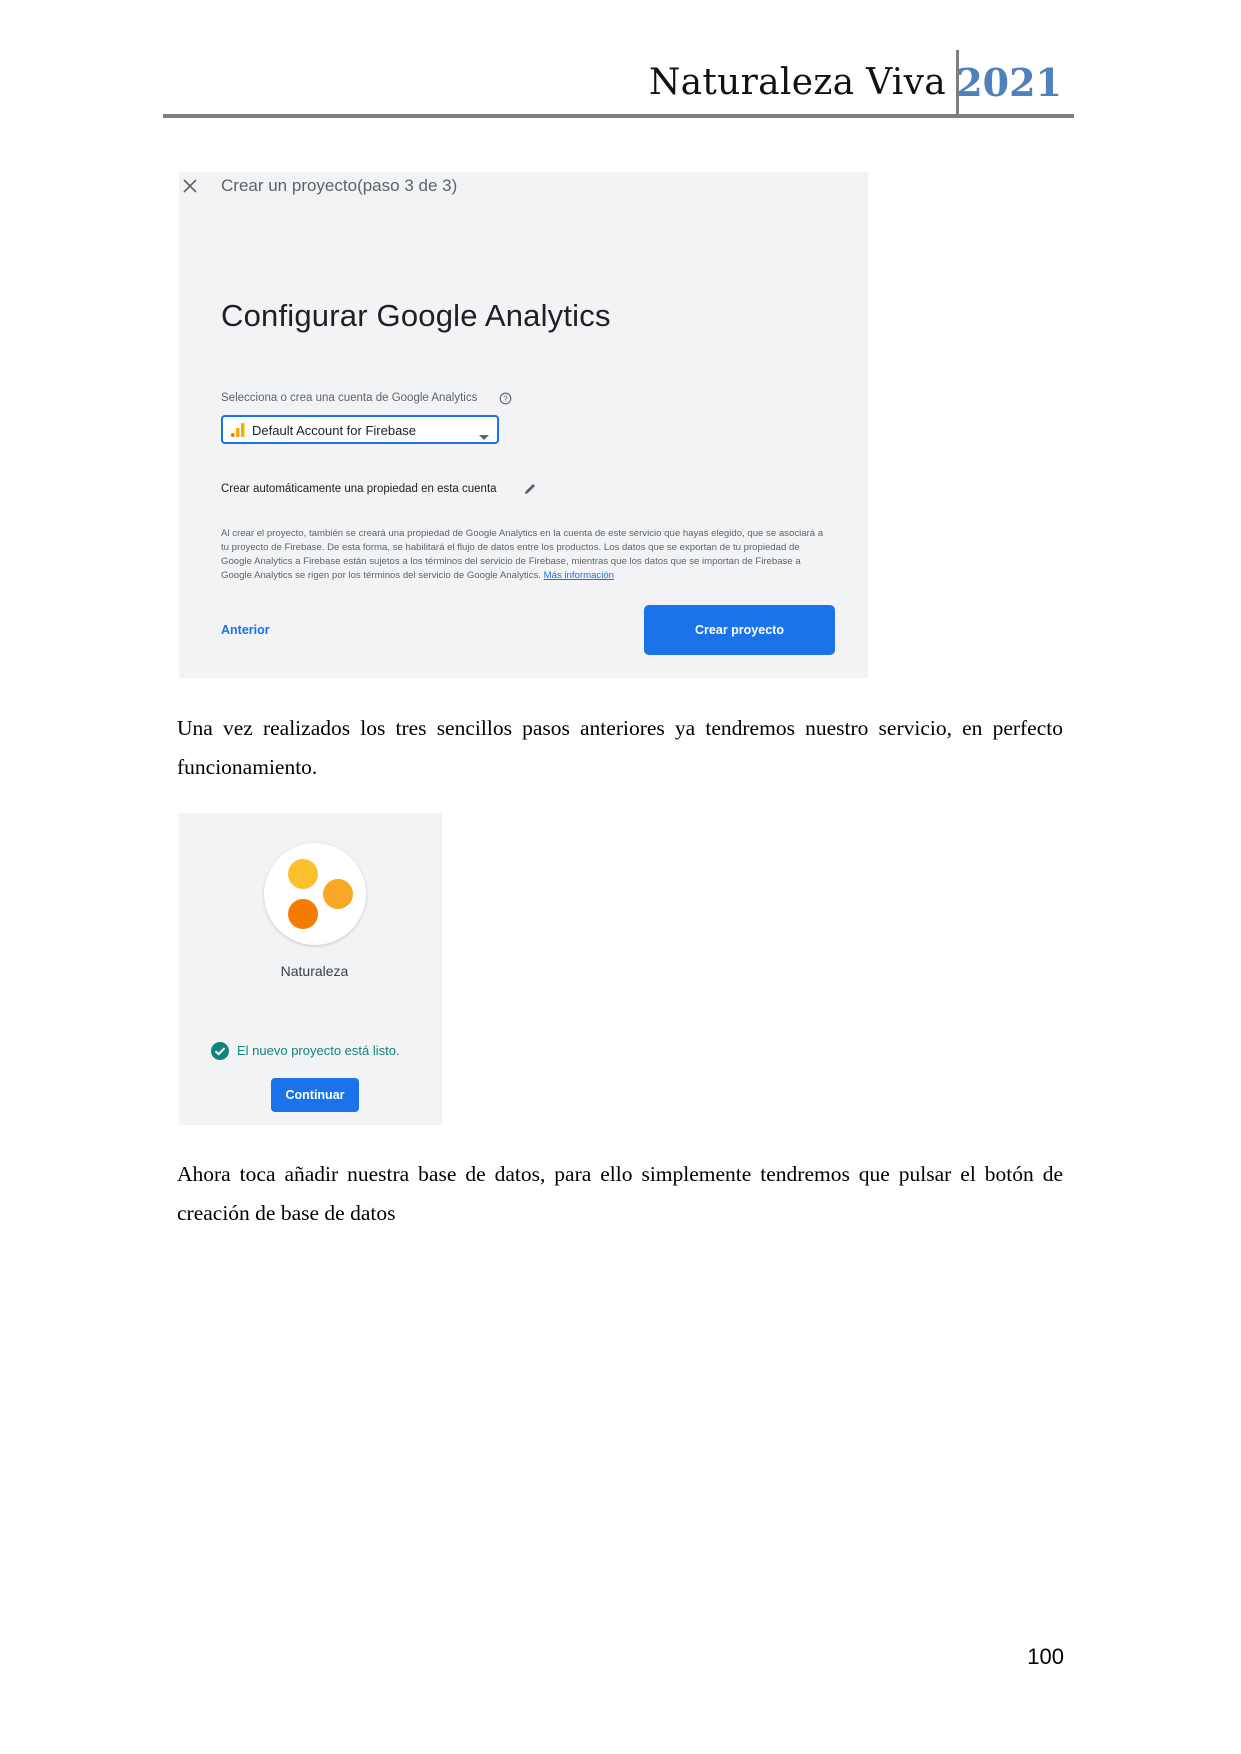 The height and width of the screenshot is (1754, 1241). Describe the element at coordinates (191, 184) in the screenshot. I see `close-icon` at that location.